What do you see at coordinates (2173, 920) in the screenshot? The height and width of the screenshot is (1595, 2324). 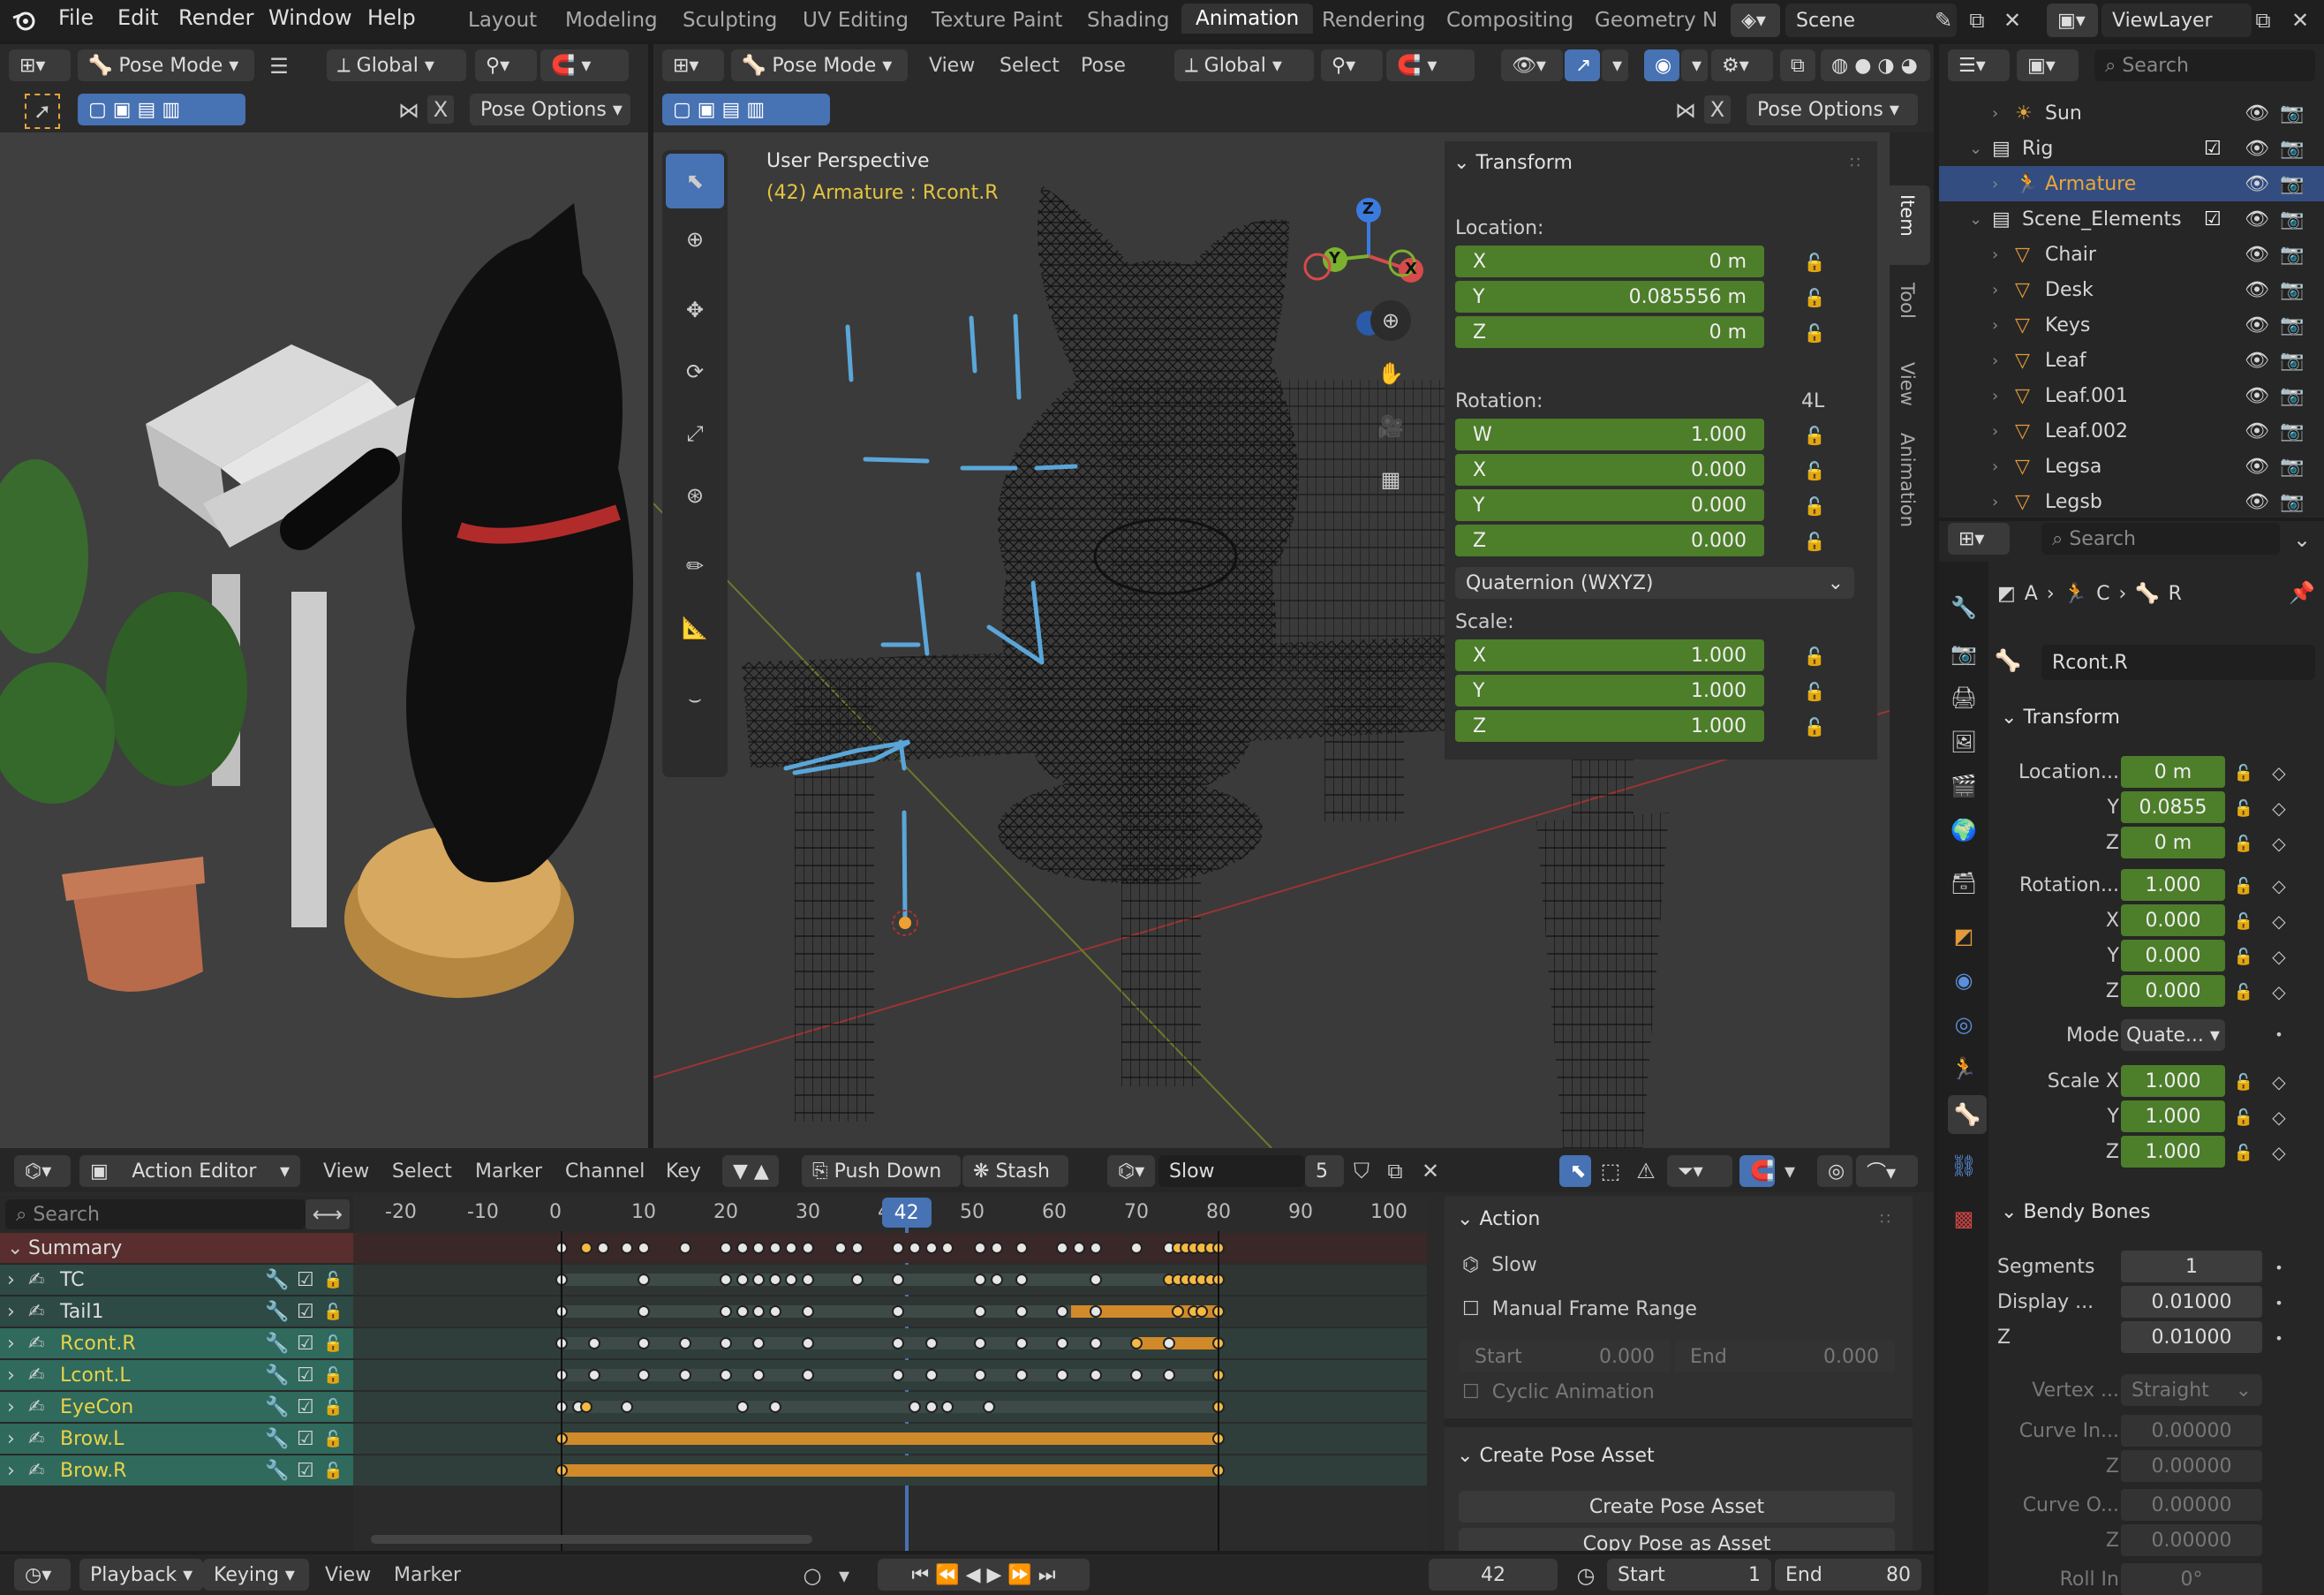 I see `prop-rotation-1-field: 0.000` at bounding box center [2173, 920].